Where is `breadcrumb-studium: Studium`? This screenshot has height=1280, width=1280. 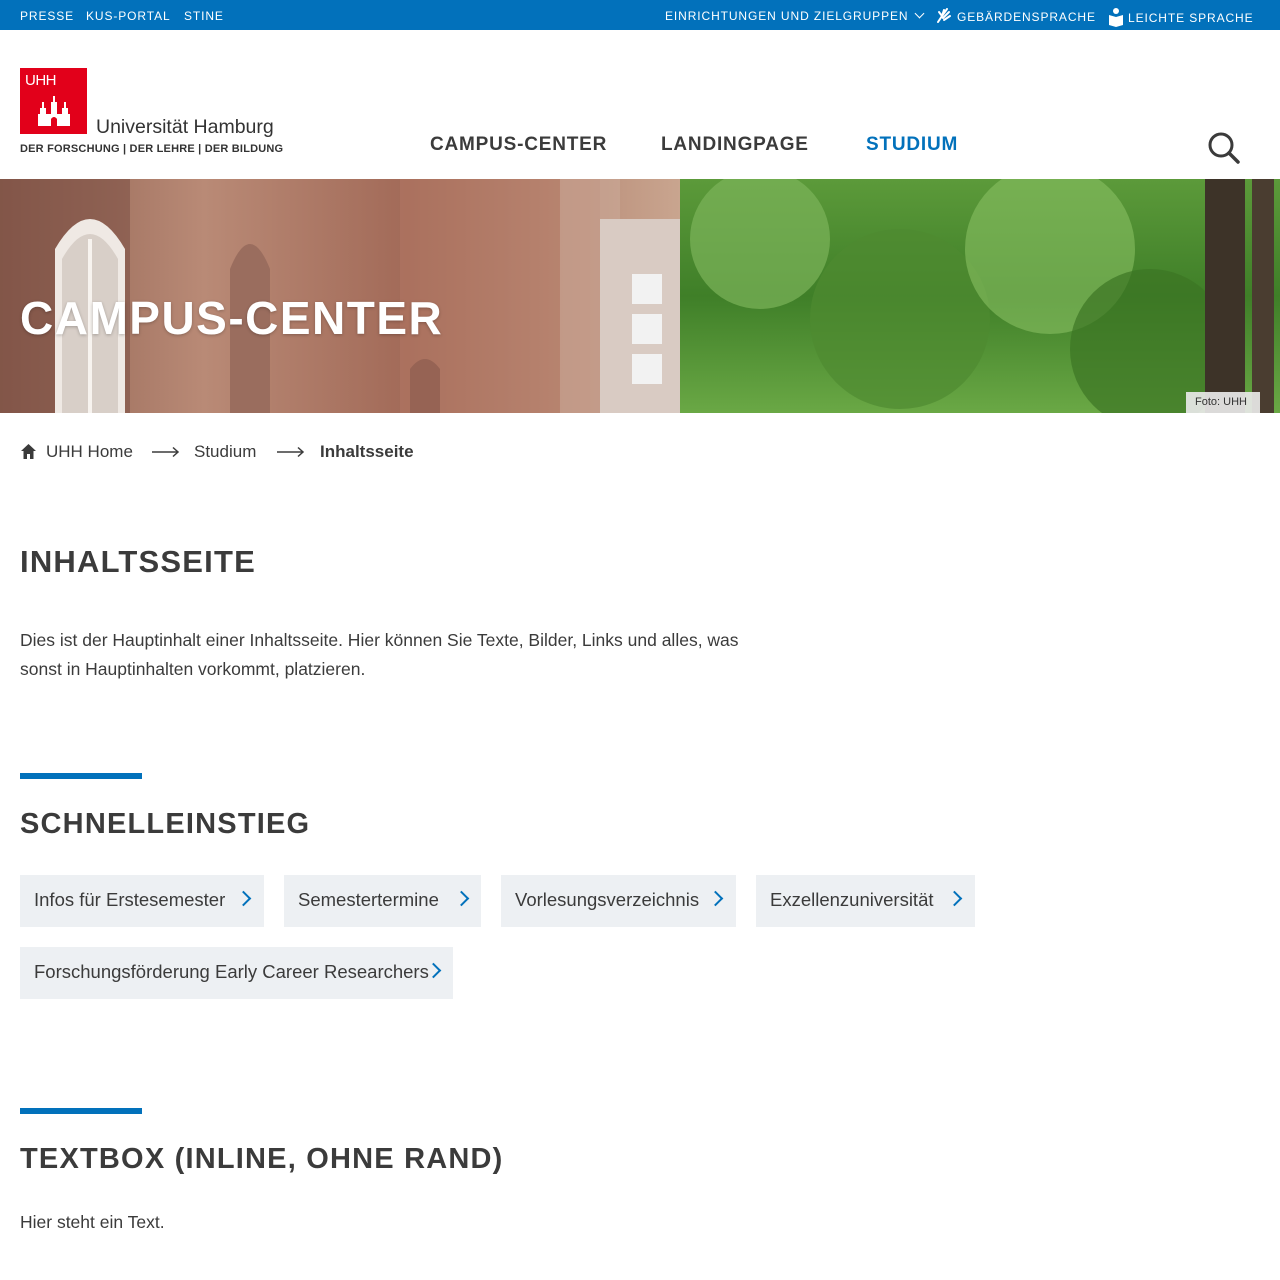
breadcrumb-studium: Studium is located at coordinates (225, 452).